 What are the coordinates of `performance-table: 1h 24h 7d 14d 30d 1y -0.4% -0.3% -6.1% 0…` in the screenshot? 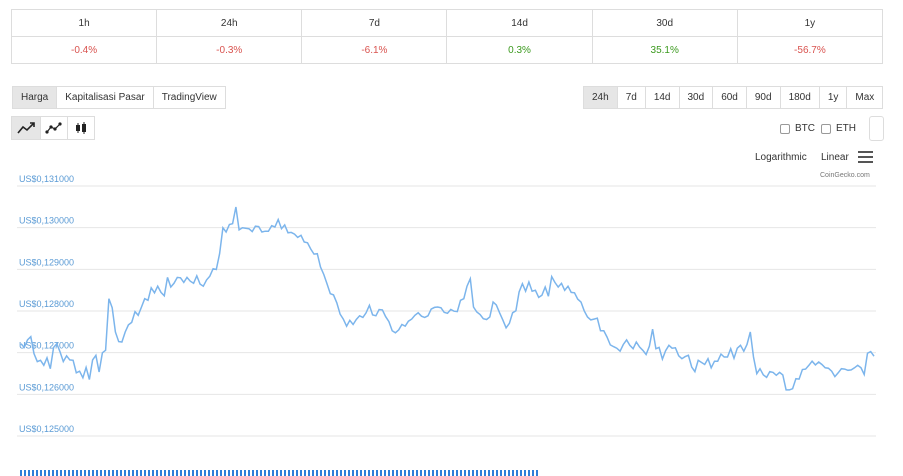 It's located at (447, 36).